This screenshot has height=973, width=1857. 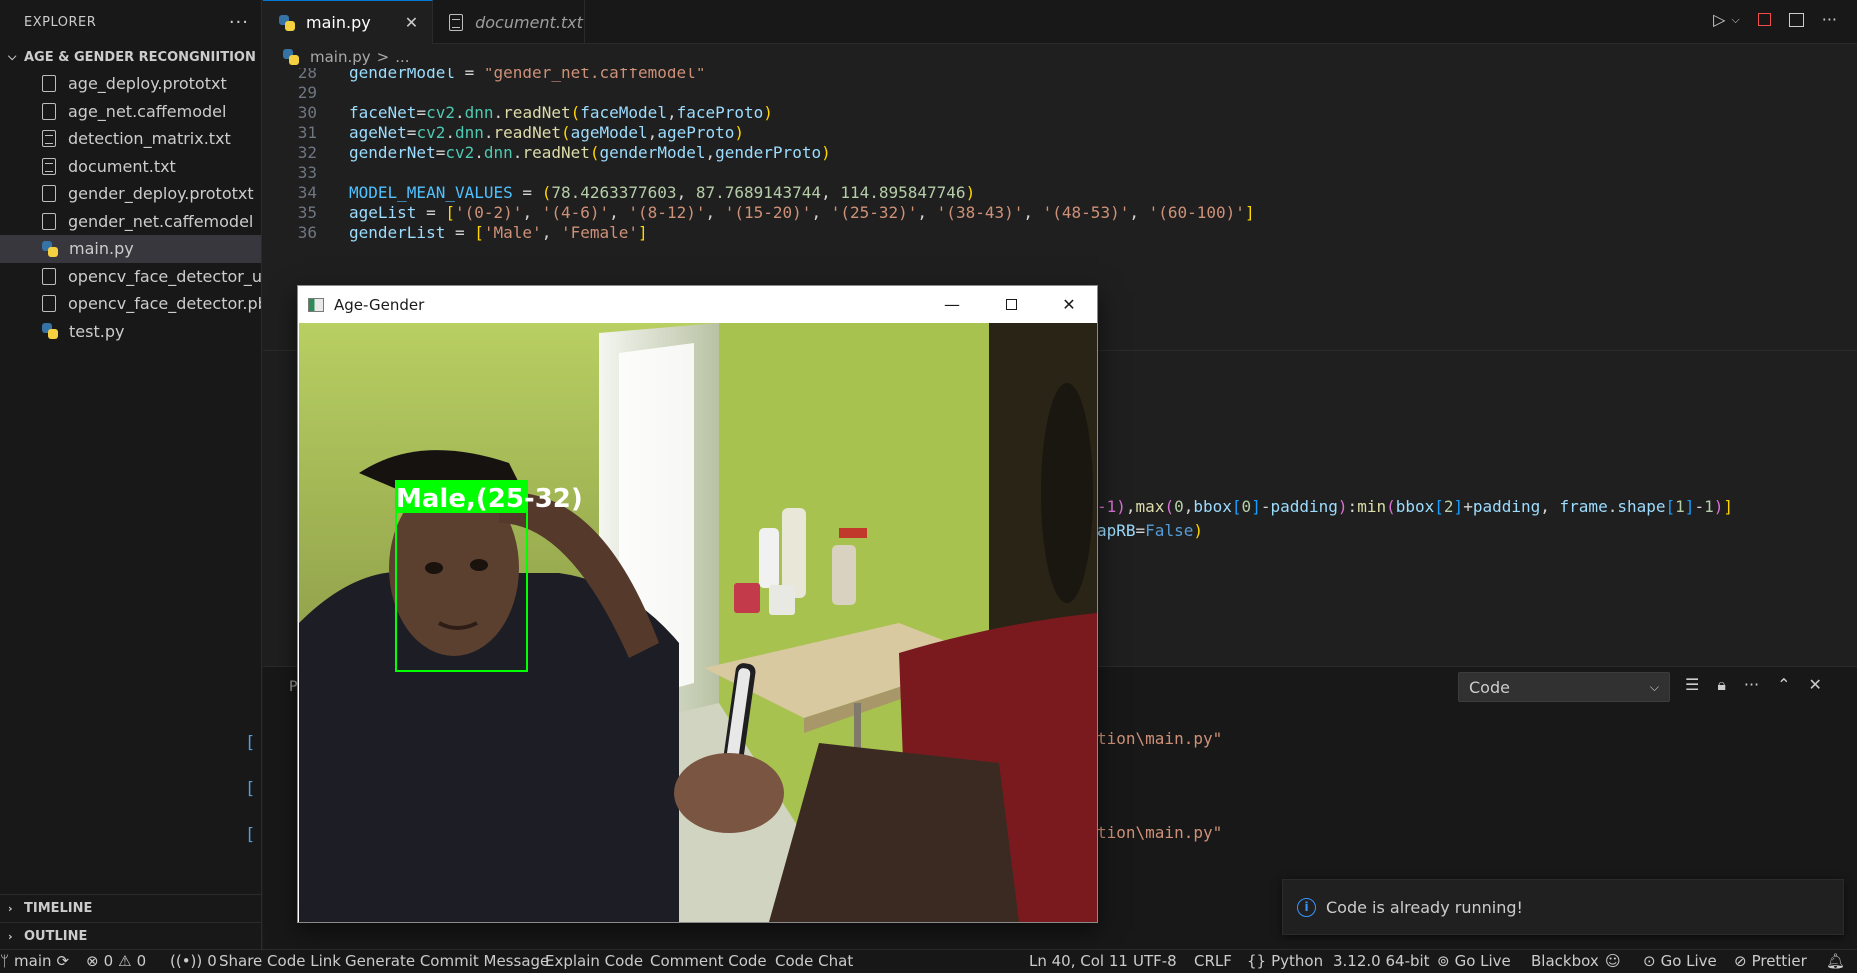 What do you see at coordinates (1213, 961) in the screenshot?
I see `line-ending: CRLF` at bounding box center [1213, 961].